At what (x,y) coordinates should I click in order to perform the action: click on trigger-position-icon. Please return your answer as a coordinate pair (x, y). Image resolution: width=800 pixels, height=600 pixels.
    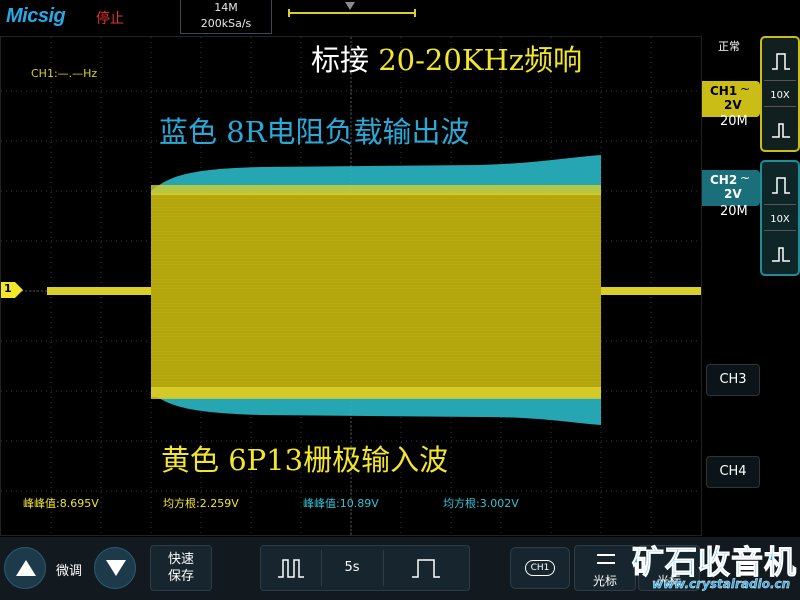
    Looking at the image, I should click on (350, 6).